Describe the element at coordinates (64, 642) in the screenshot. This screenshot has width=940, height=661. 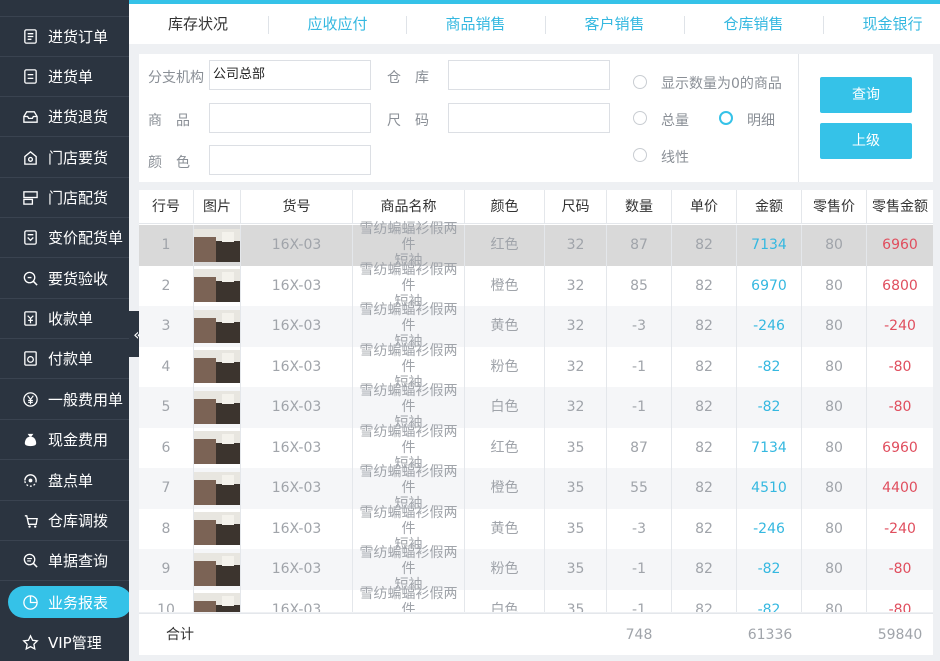
I see `sidebar-item: VIP管理` at that location.